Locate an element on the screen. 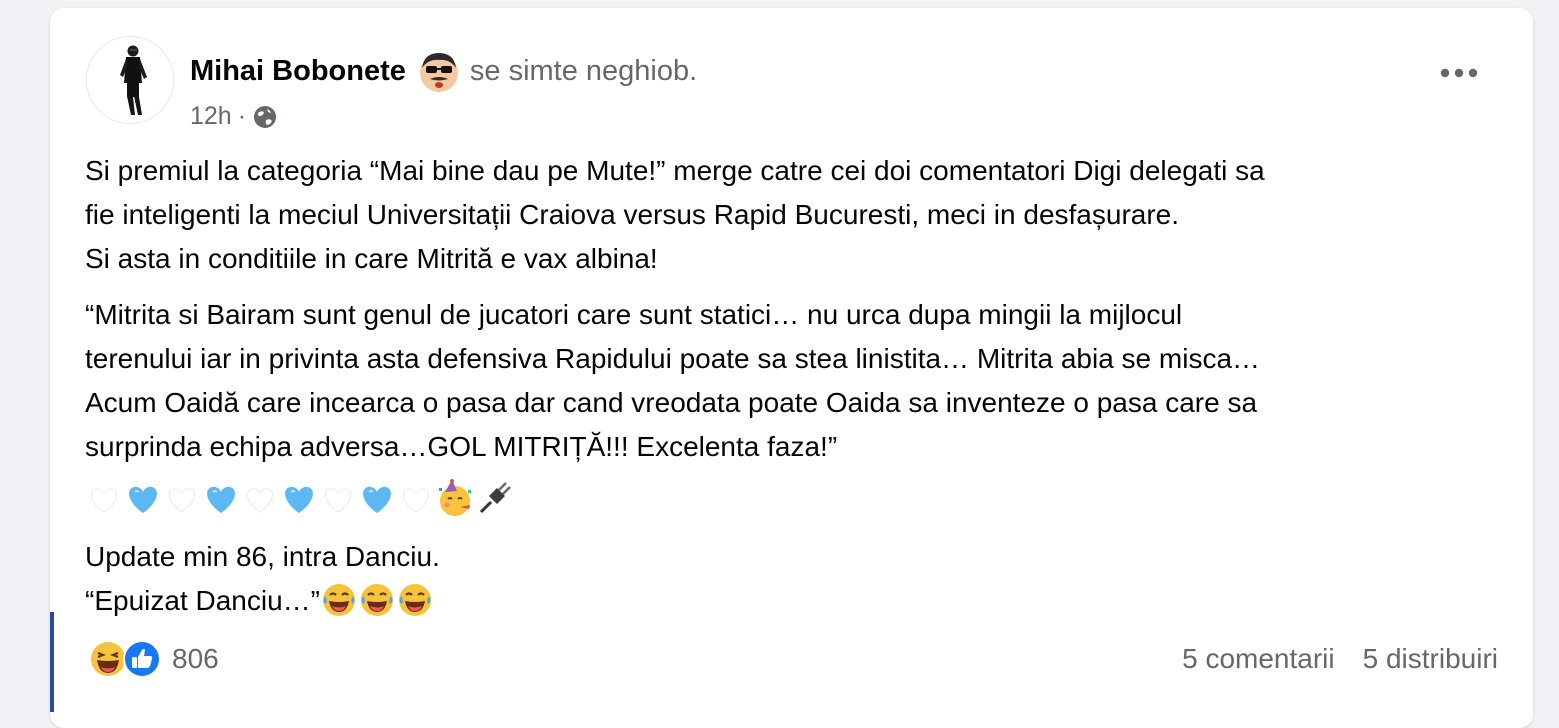  engagement-stats: 5 comentarii 5 distribuiri is located at coordinates (1340, 659).